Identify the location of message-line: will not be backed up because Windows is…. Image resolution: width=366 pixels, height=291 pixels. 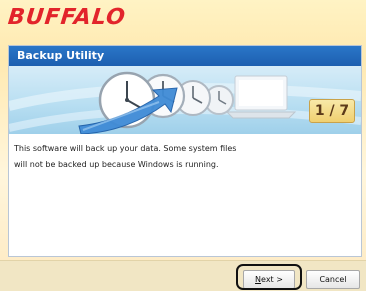
(116, 164).